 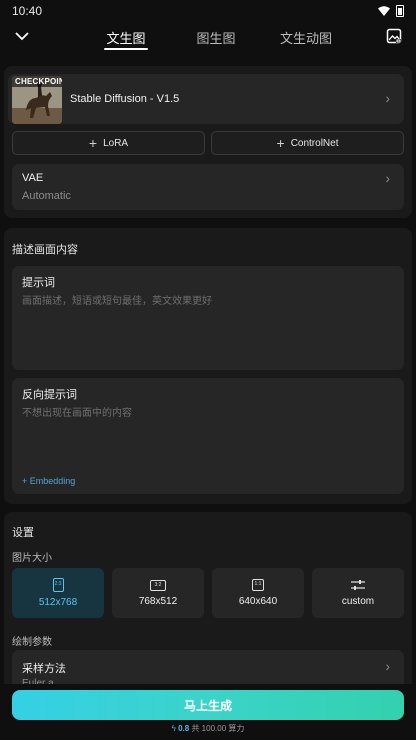 I want to click on gallery-button, so click(x=394, y=36).